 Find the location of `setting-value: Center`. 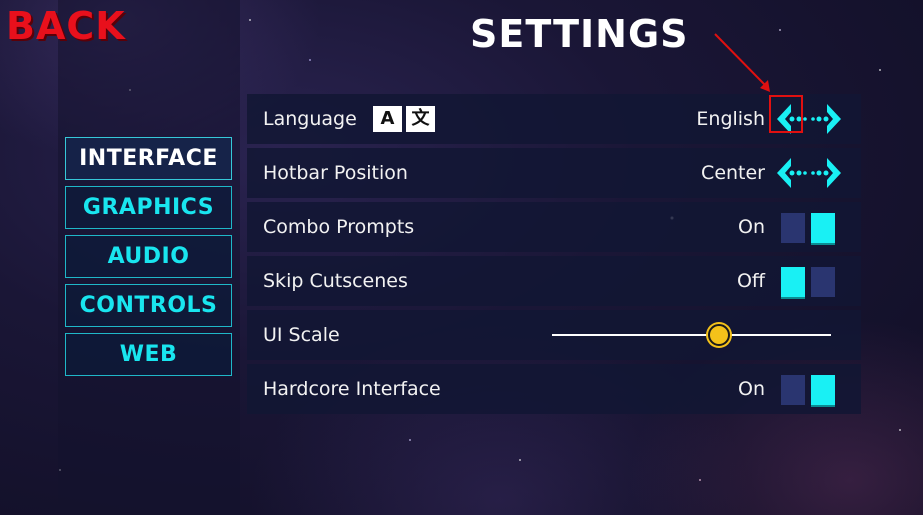

setting-value: Center is located at coordinates (733, 173).